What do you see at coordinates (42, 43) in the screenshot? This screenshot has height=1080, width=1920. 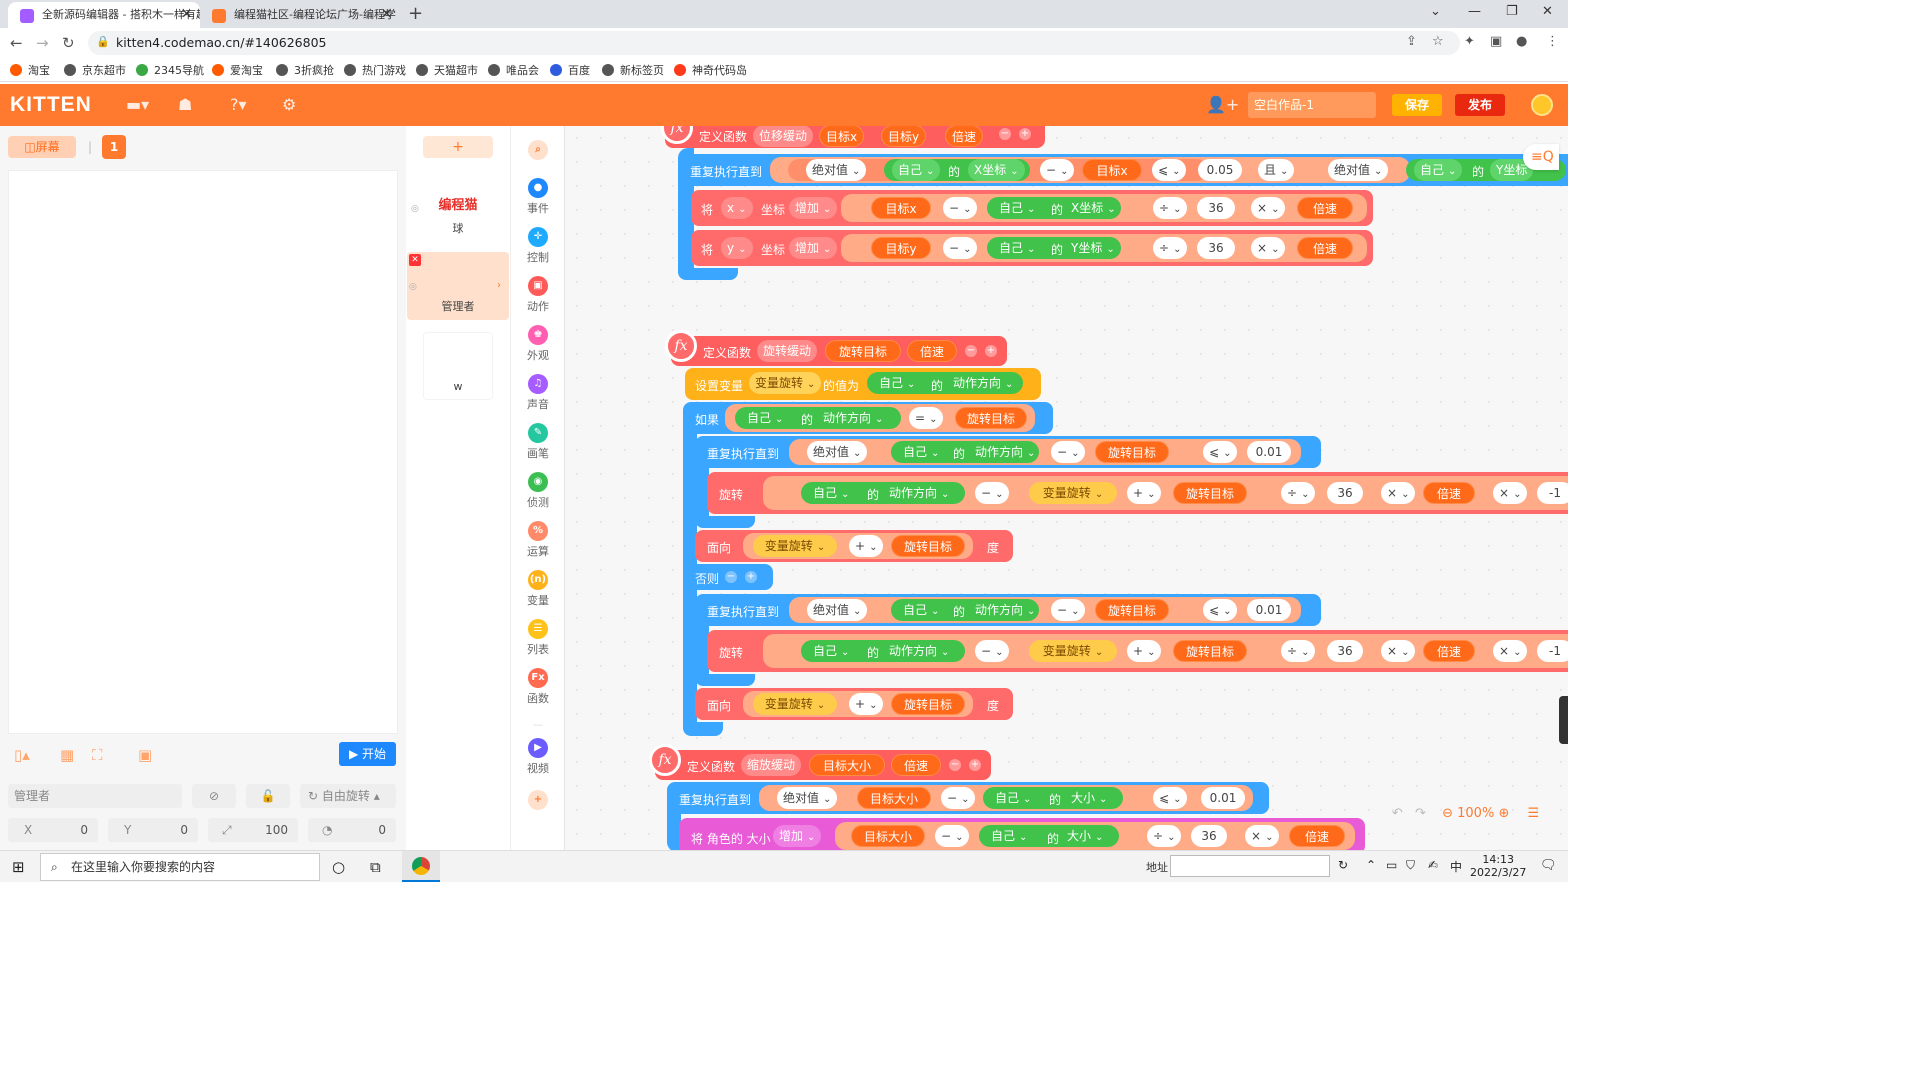 I see `forward-icon: →` at bounding box center [42, 43].